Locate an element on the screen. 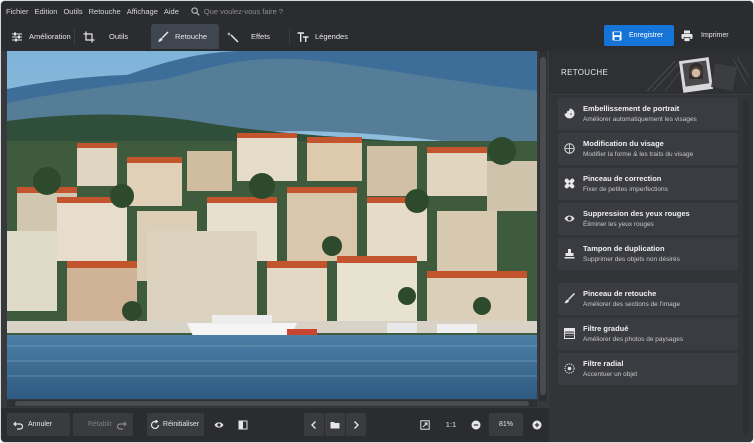  tool-subtitle: Éliminer les yeux rouges is located at coordinates (618, 224).